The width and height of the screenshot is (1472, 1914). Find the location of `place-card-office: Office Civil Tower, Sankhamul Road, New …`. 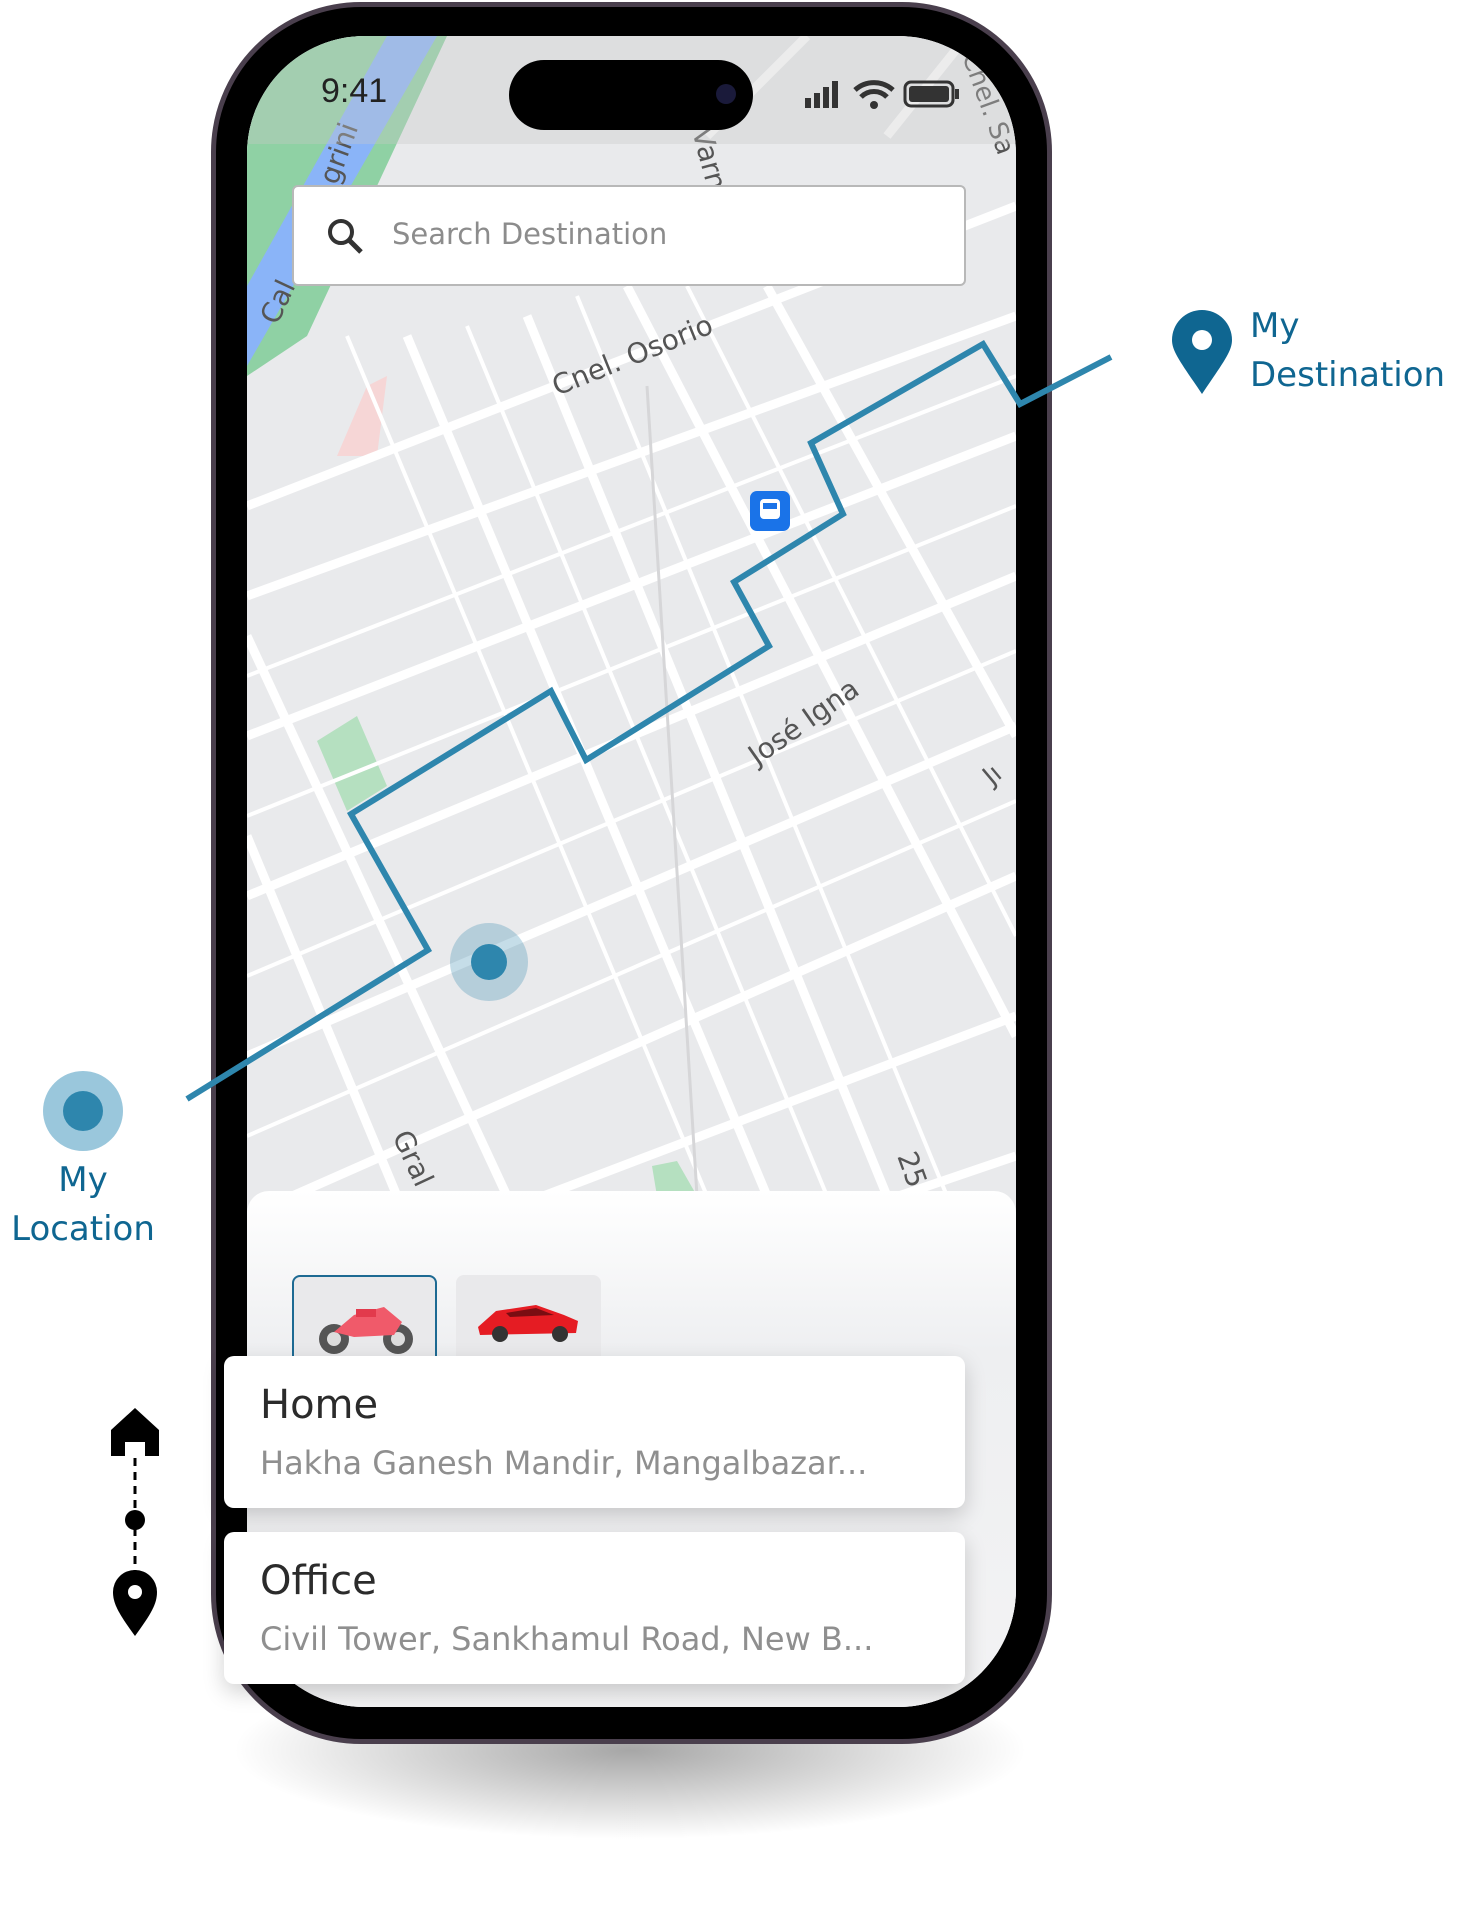

place-card-office: Office Civil Tower, Sankhamul Road, New … is located at coordinates (594, 1608).